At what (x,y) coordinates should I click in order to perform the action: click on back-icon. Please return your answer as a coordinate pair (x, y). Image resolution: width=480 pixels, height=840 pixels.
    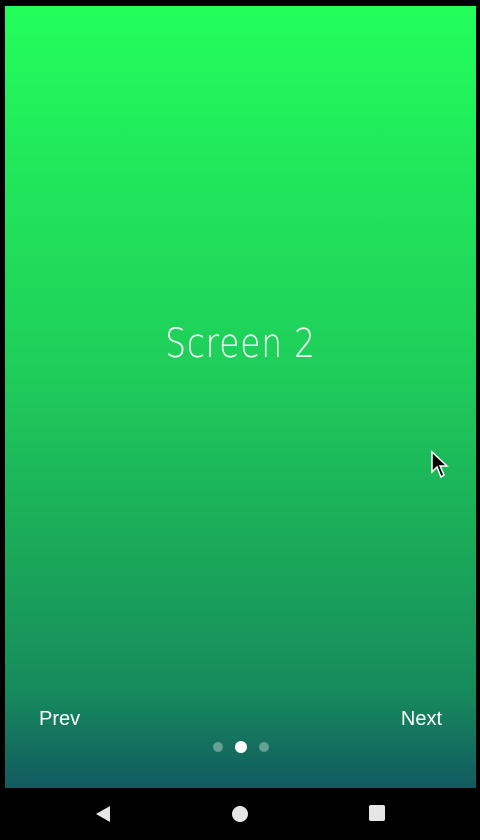
    Looking at the image, I should click on (103, 816).